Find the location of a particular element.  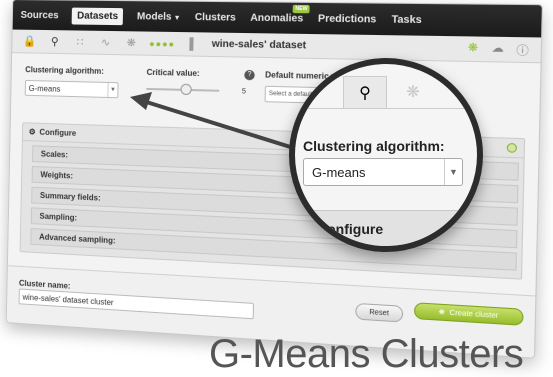

nav-item-datasets: Datasets is located at coordinates (98, 16).